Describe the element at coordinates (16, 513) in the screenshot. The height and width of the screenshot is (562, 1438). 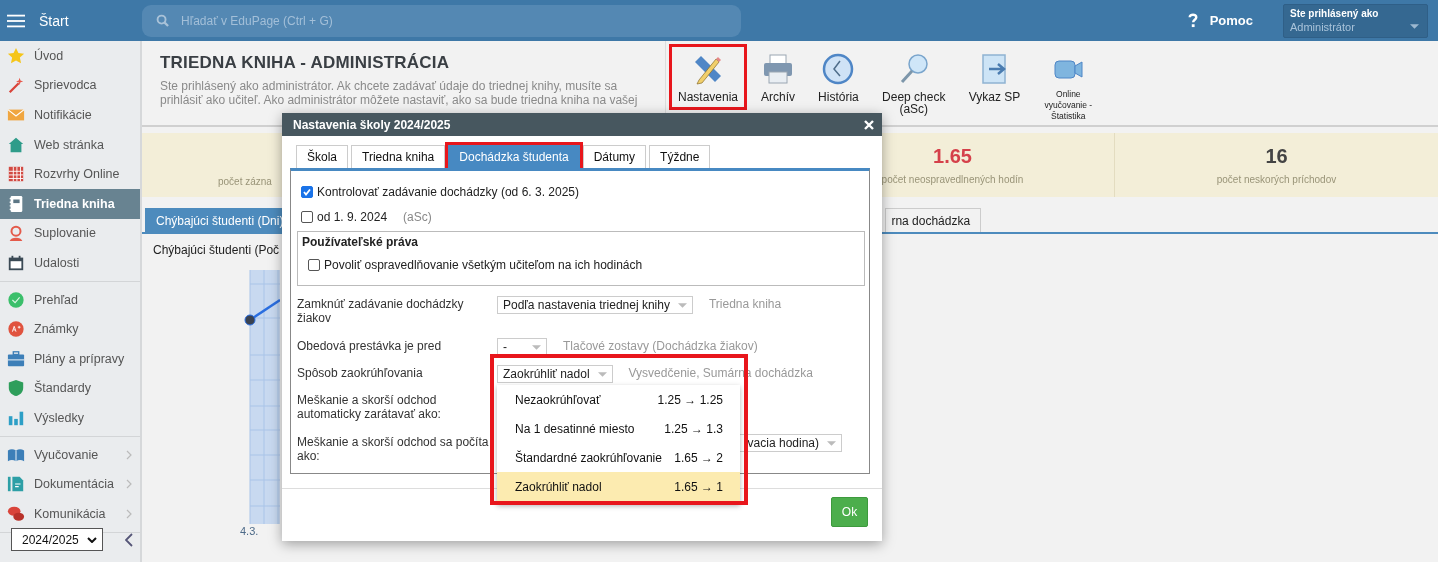
I see `chat-icon` at that location.